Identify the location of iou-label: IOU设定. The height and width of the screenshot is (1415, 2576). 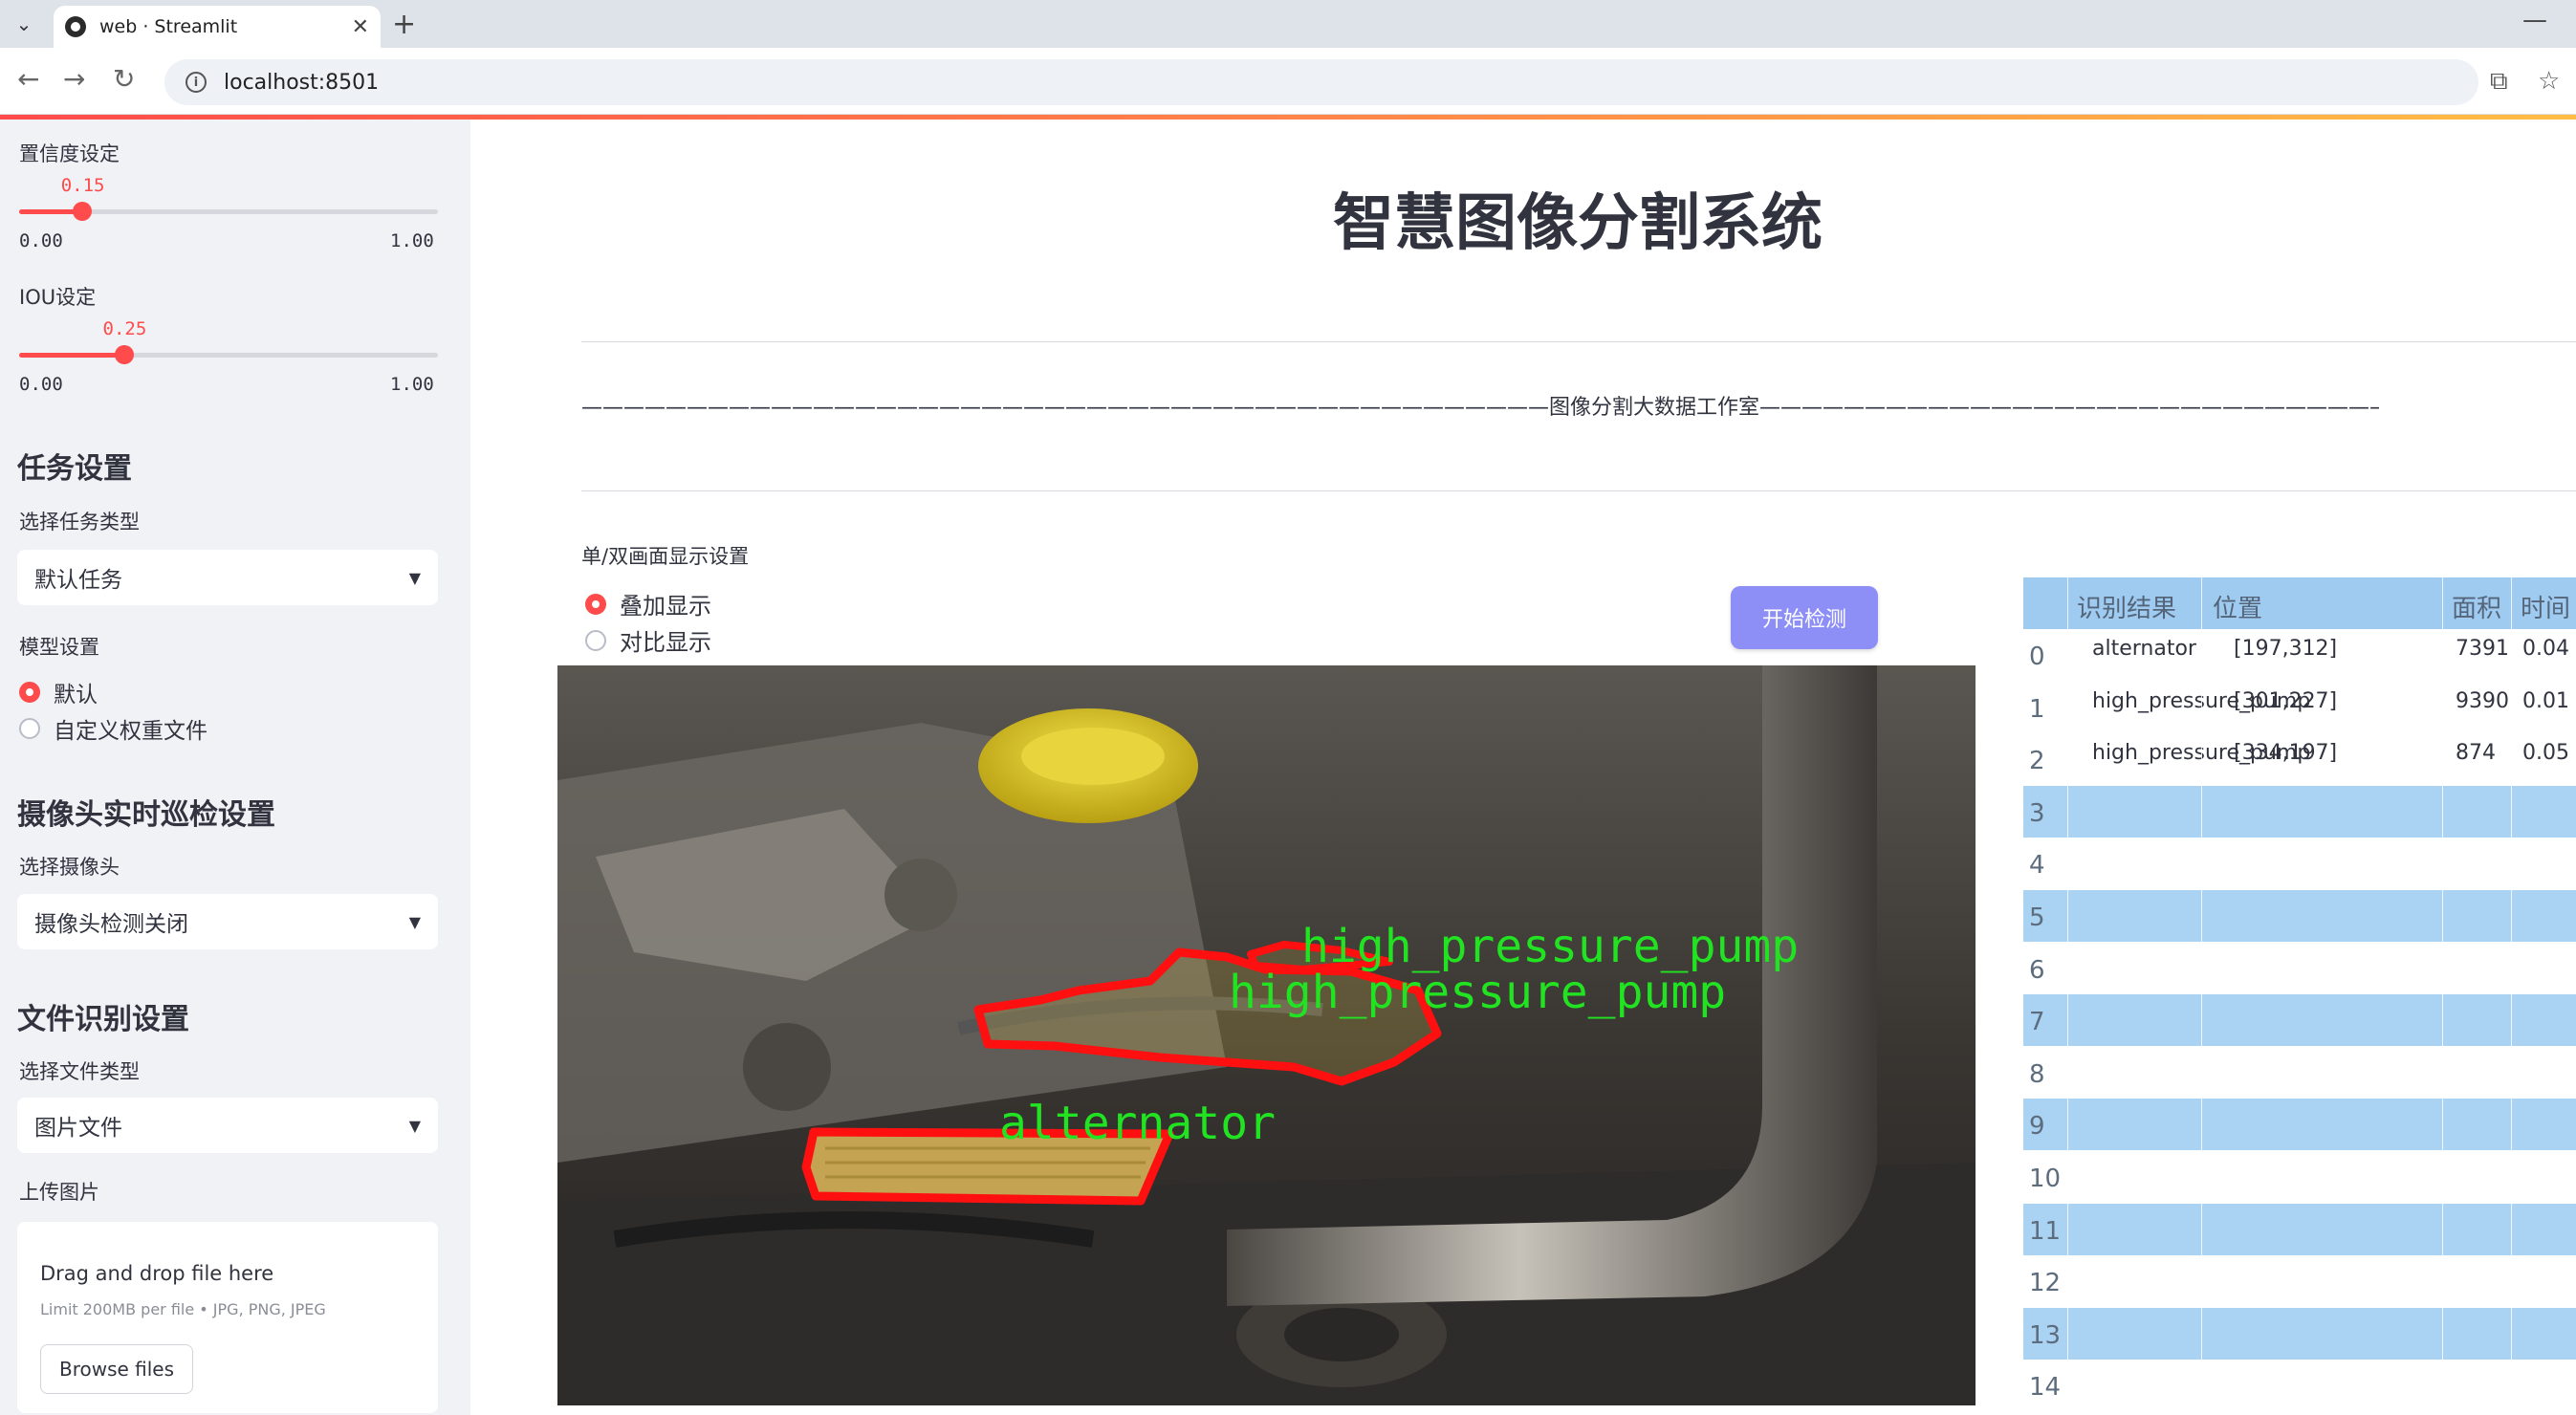
(58, 297).